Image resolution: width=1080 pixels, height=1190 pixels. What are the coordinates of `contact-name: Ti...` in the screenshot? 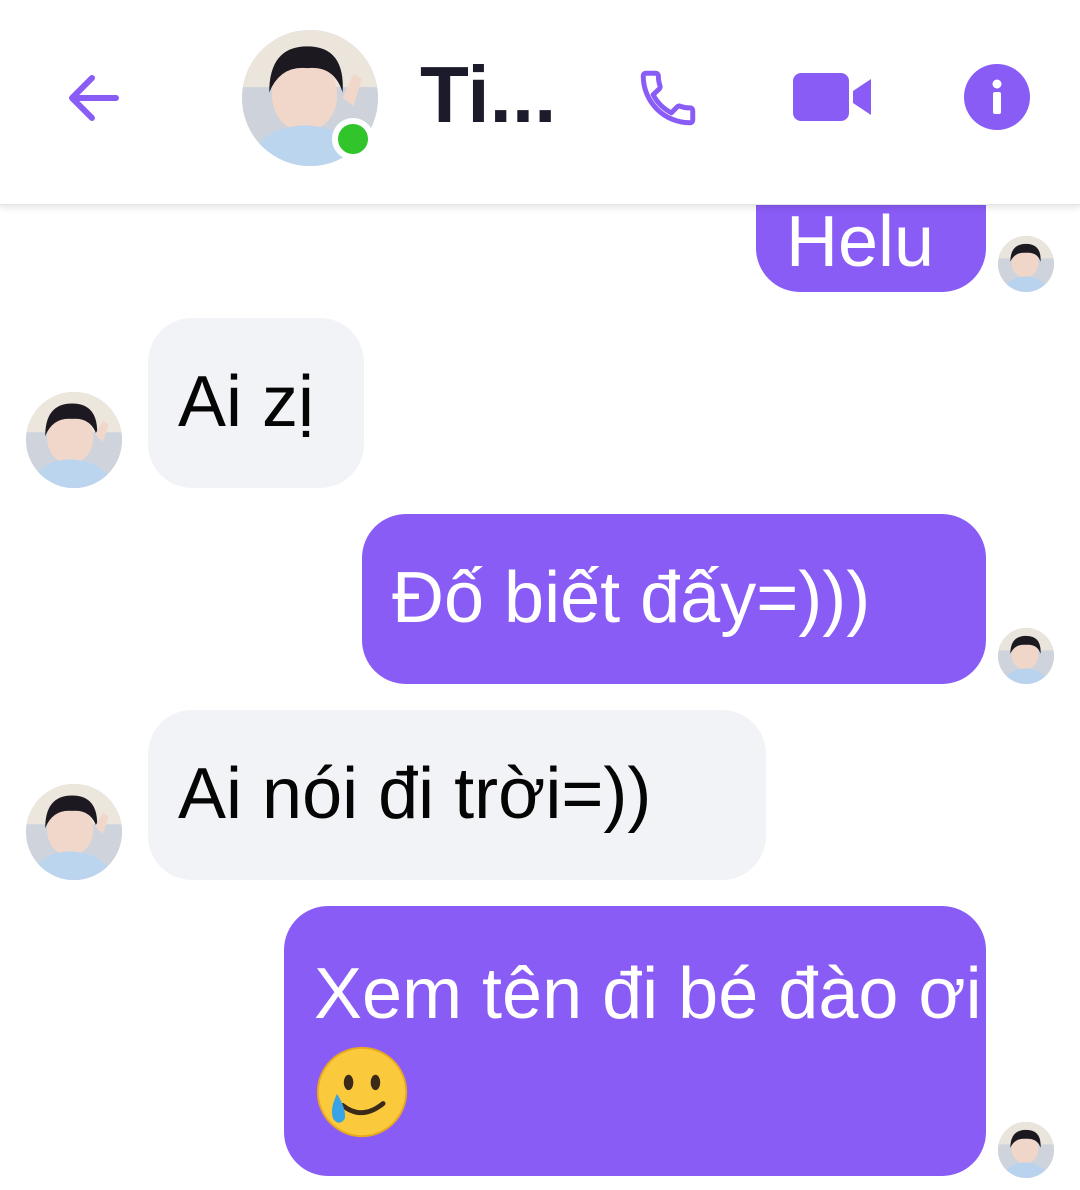 It's located at (495, 95).